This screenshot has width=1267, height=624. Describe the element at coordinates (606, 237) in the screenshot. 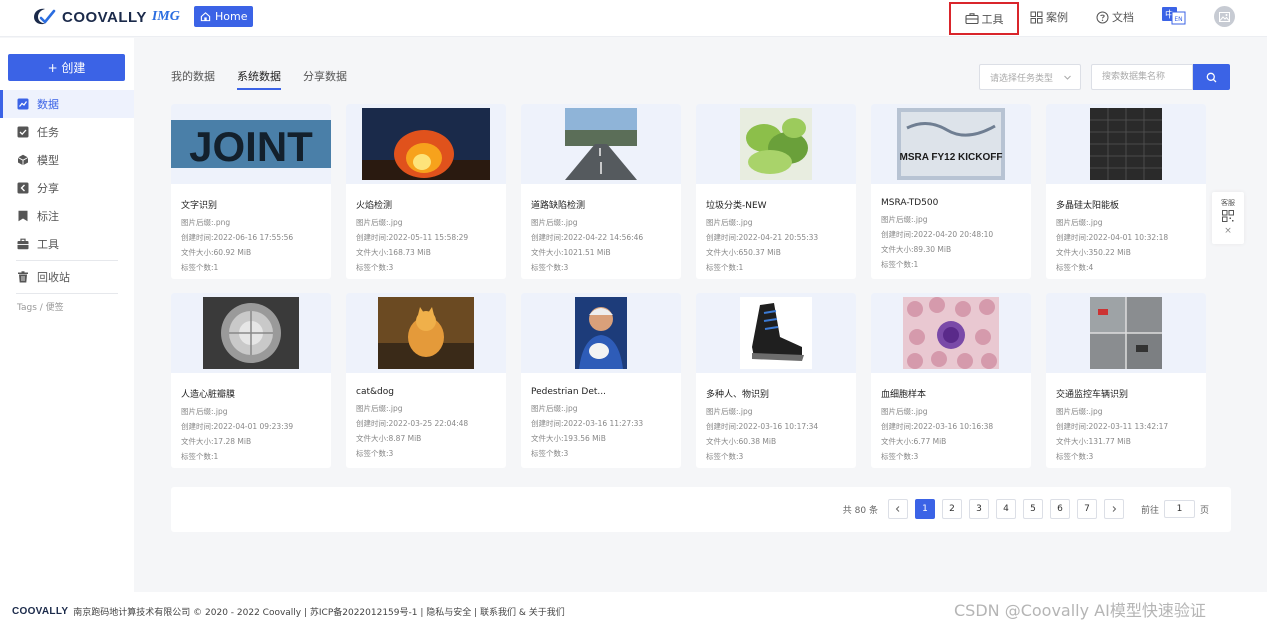

I see `dataset-created: 创建时间:2022-04-22 14:56:46` at that location.